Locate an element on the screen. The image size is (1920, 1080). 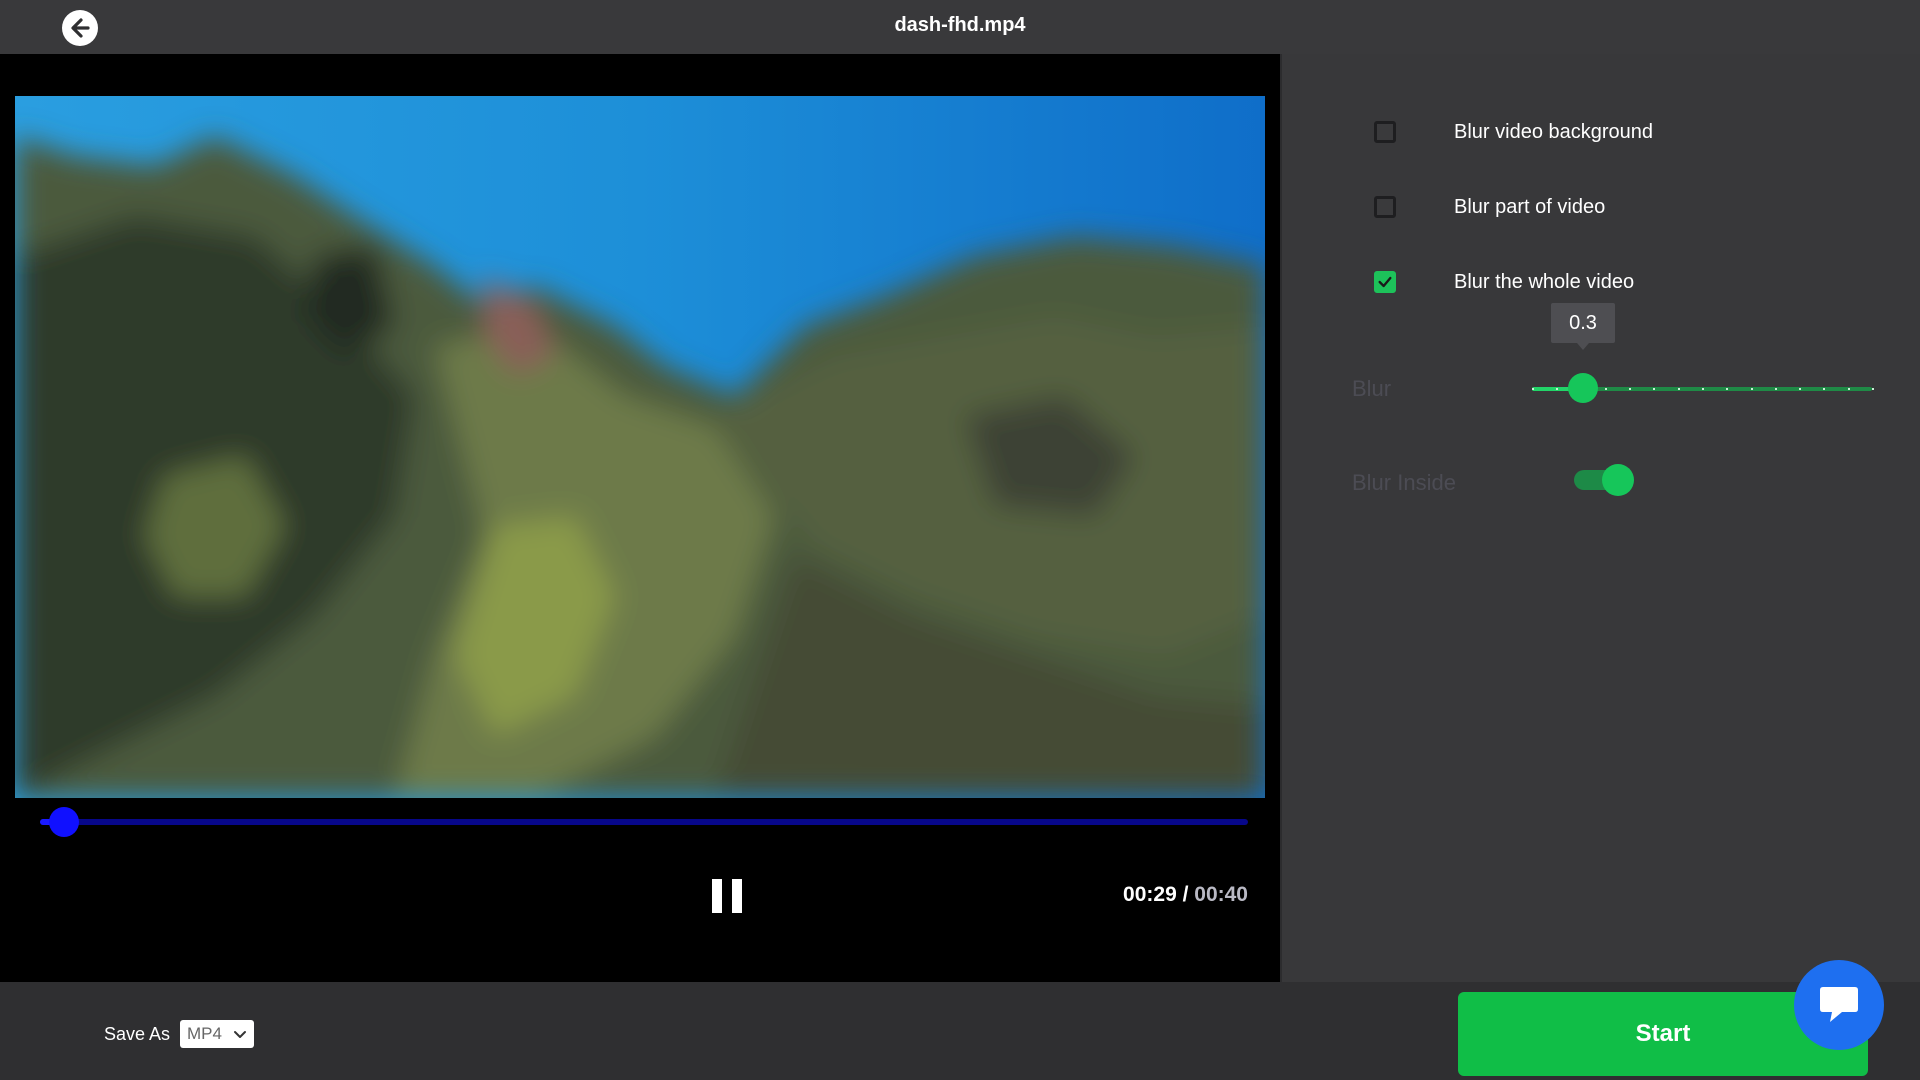
option-blur-whole: Blur the whole video is located at coordinates (1504, 282).